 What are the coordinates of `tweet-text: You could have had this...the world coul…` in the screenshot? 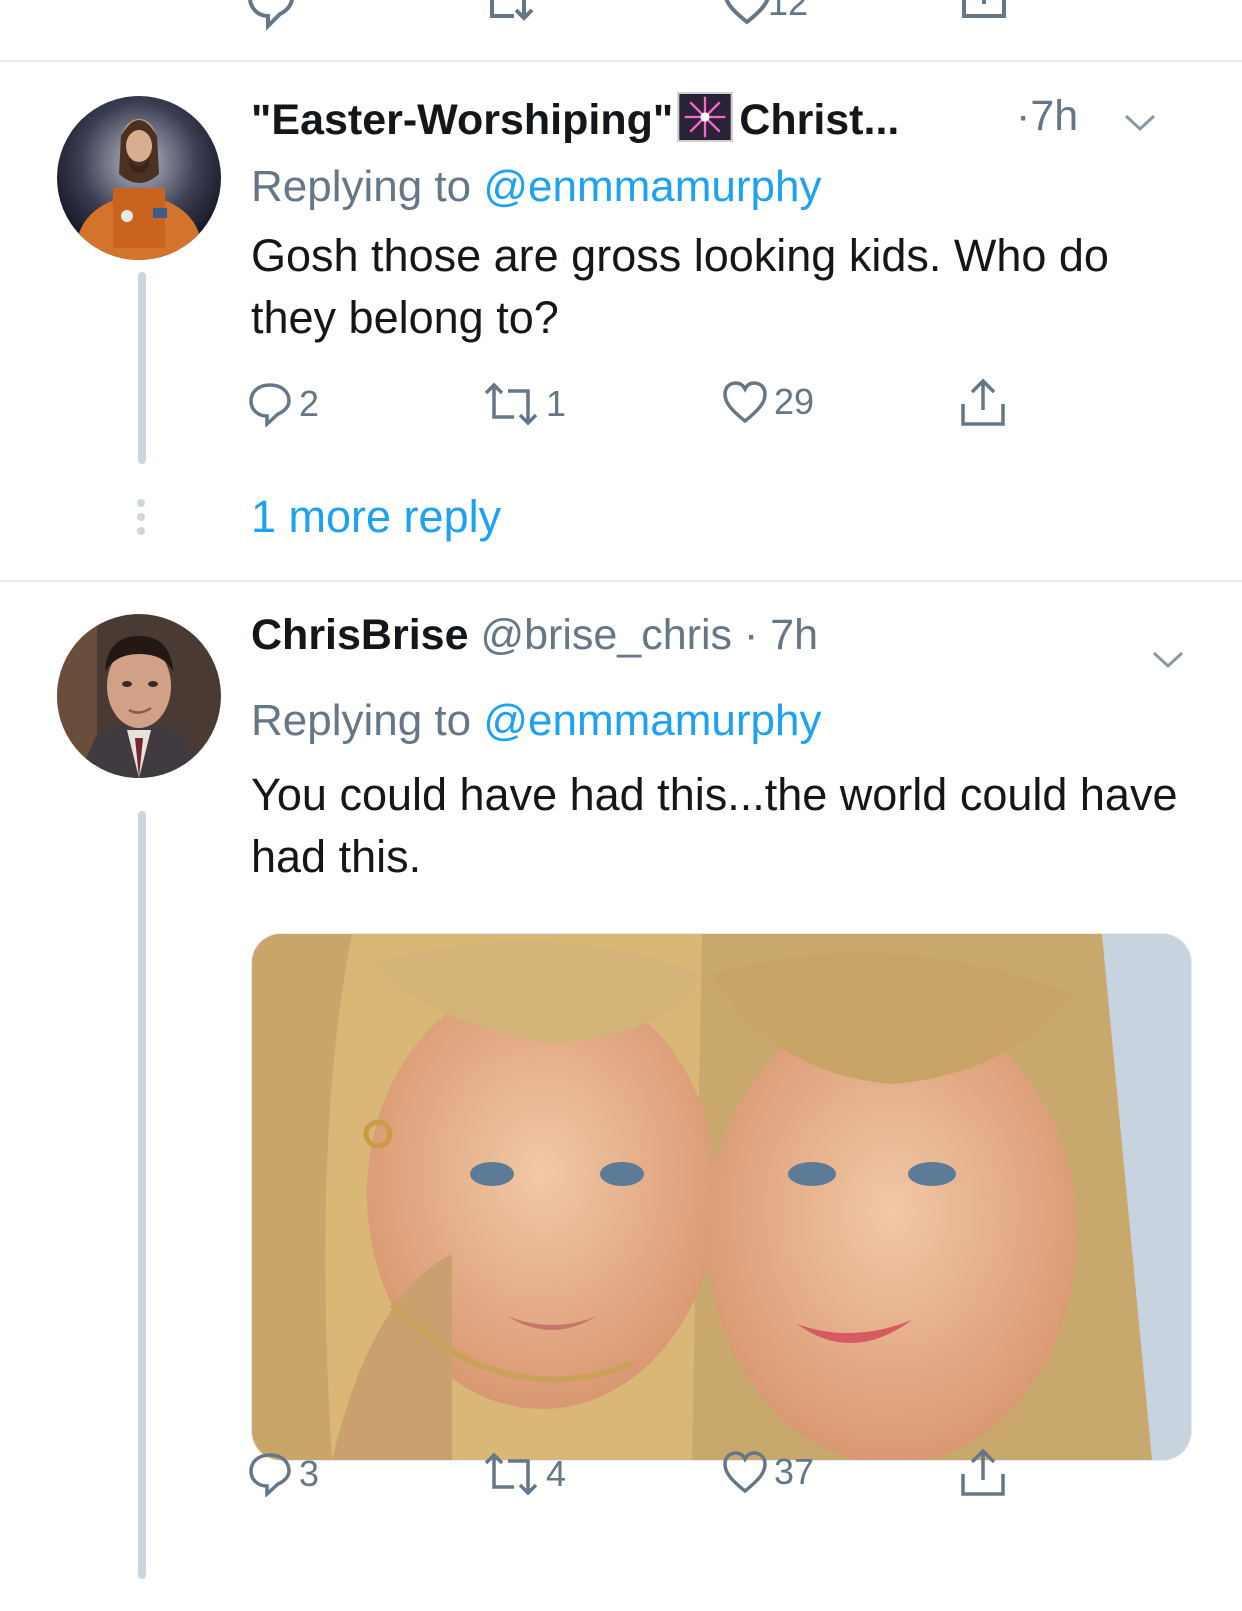 It's located at (714, 825).